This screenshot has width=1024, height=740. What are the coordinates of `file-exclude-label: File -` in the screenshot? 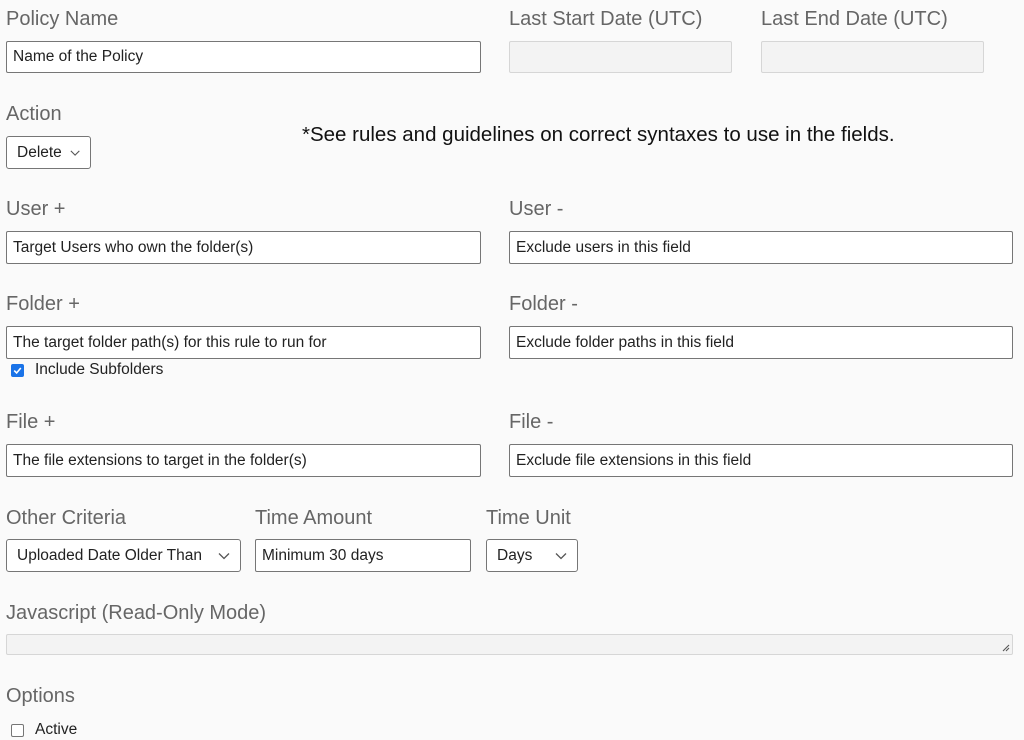 It's located at (531, 422).